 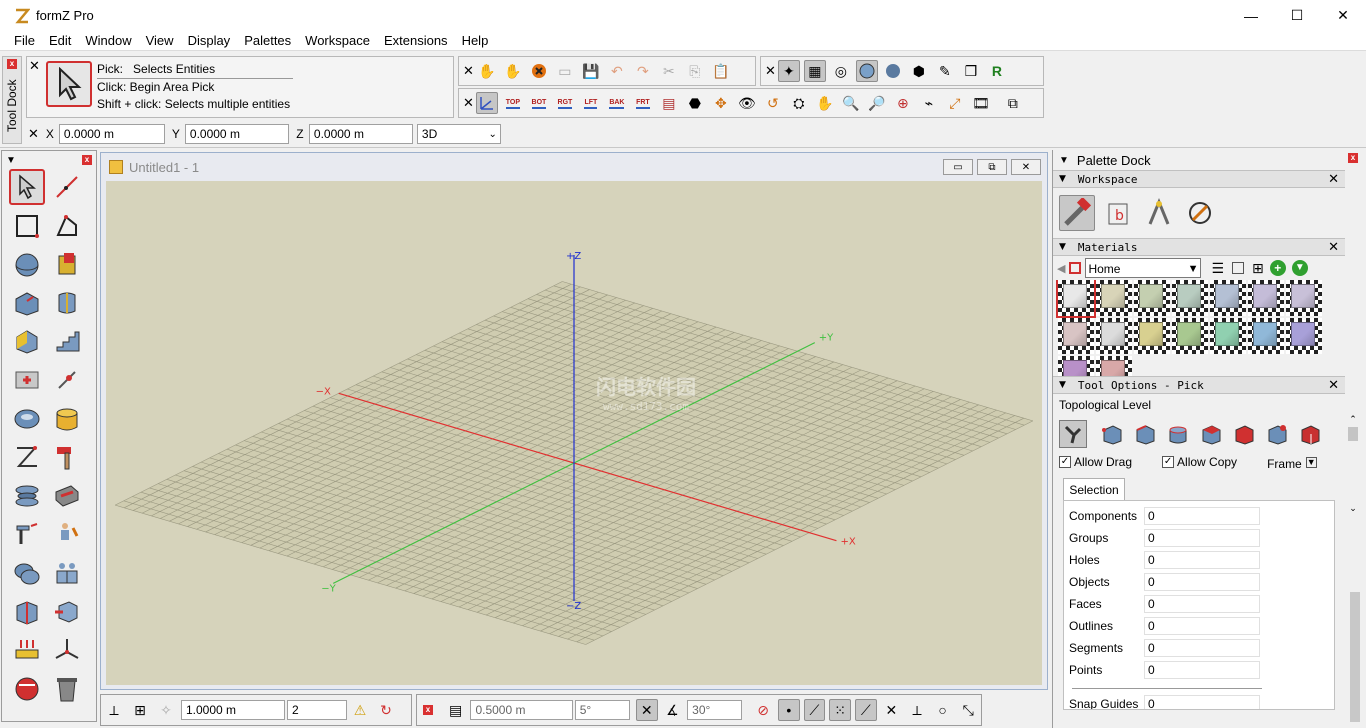 I want to click on walk-icon: ↺, so click(x=773, y=103).